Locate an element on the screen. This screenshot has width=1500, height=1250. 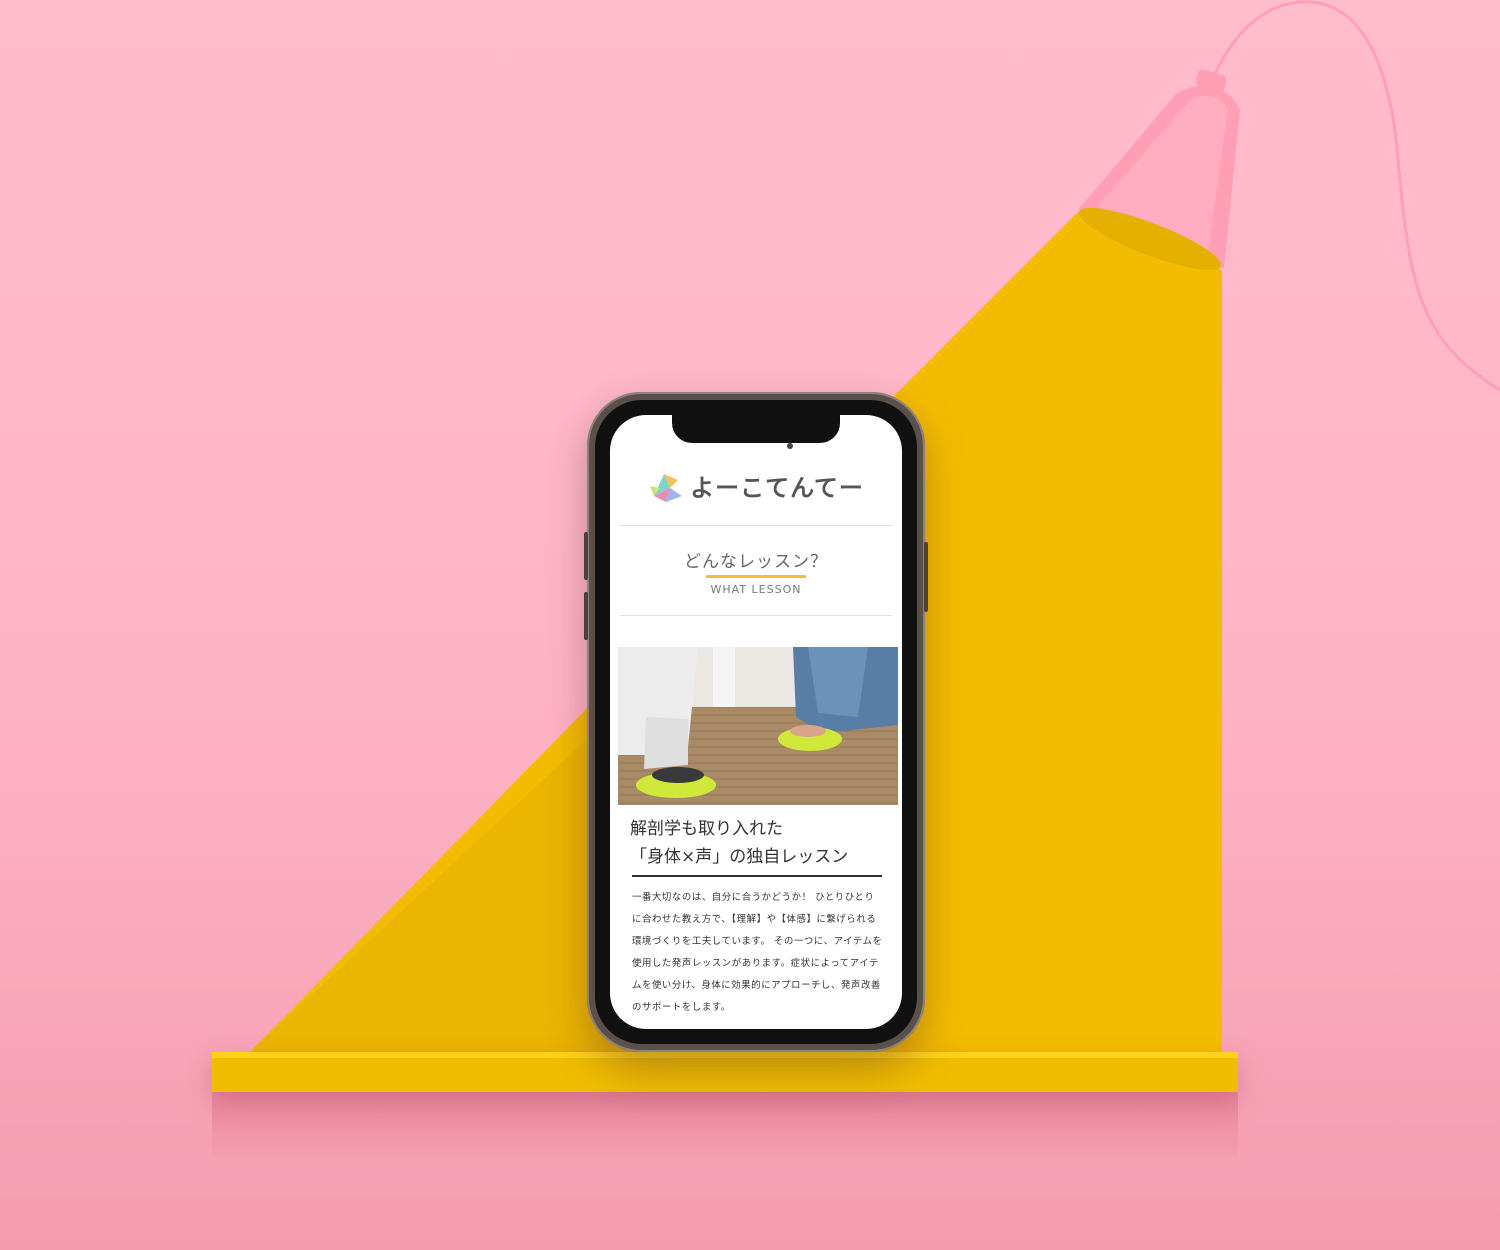
headline-rule is located at coordinates (757, 876).